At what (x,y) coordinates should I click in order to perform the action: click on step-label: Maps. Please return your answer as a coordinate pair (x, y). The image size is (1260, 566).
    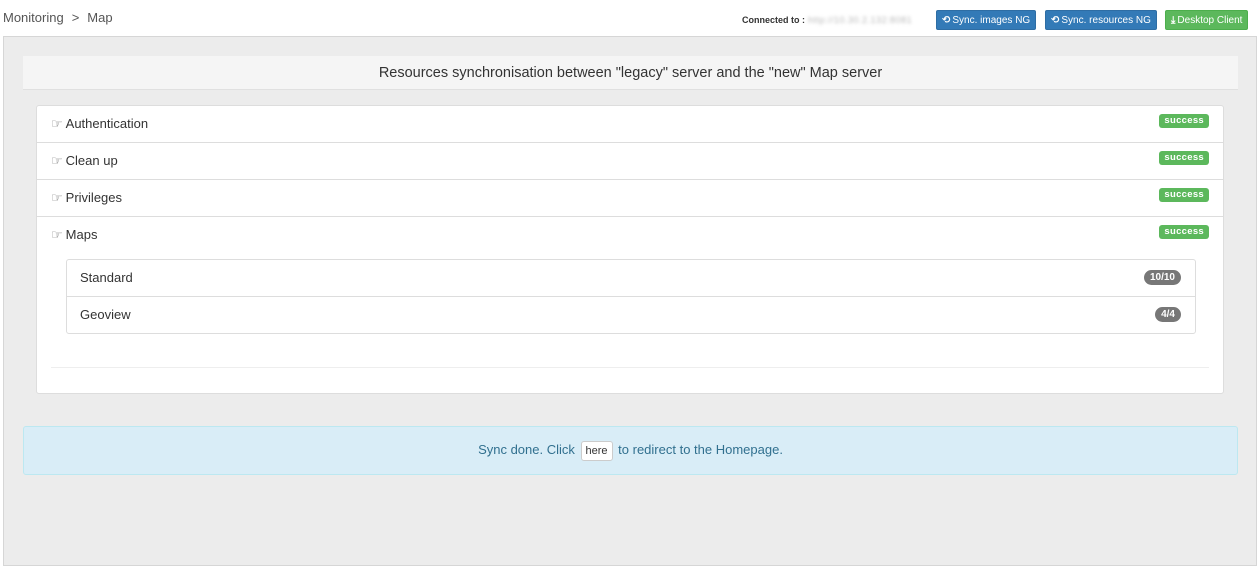
    Looking at the image, I should click on (81, 234).